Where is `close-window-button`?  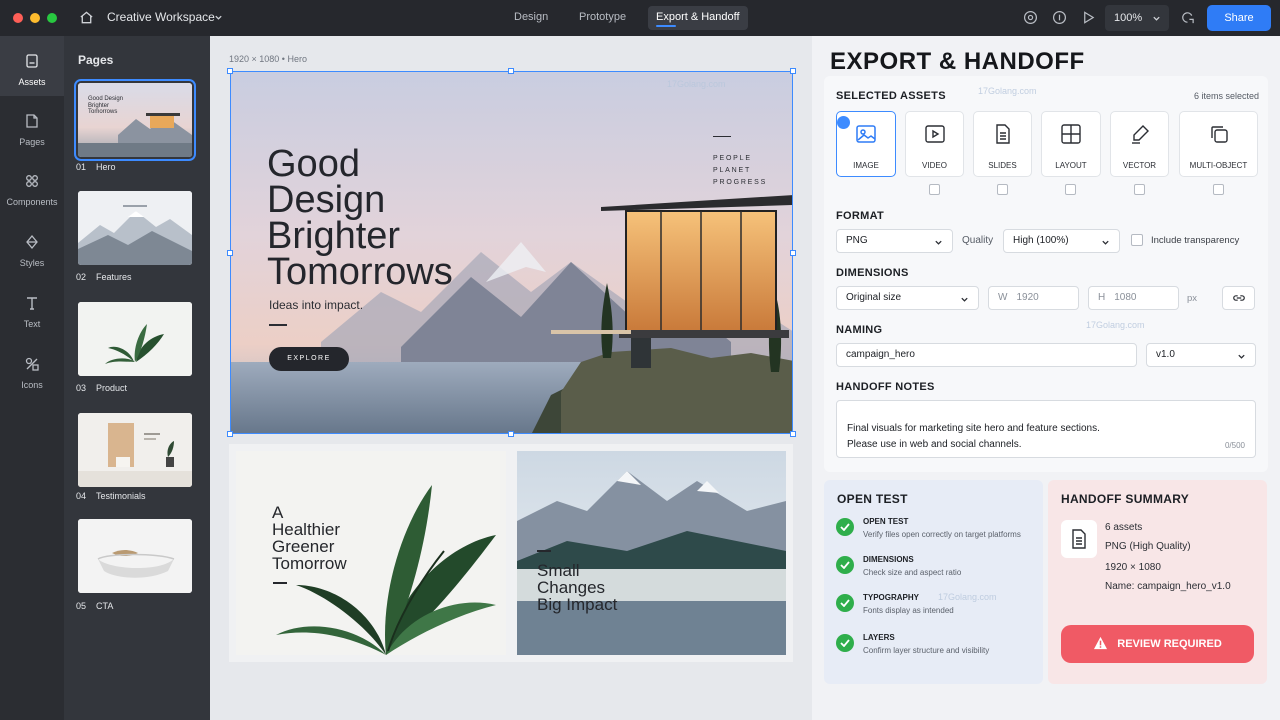 close-window-button is located at coordinates (18, 18).